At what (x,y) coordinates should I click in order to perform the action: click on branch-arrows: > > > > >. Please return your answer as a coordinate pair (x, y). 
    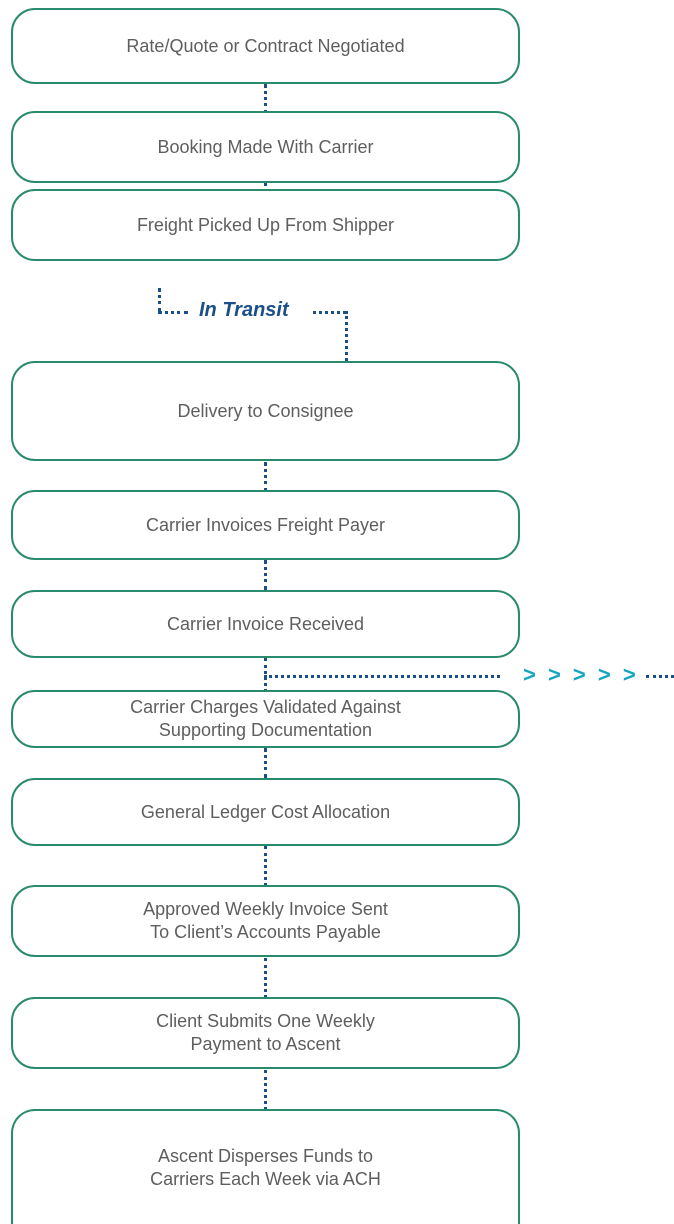
    Looking at the image, I should click on (581, 674).